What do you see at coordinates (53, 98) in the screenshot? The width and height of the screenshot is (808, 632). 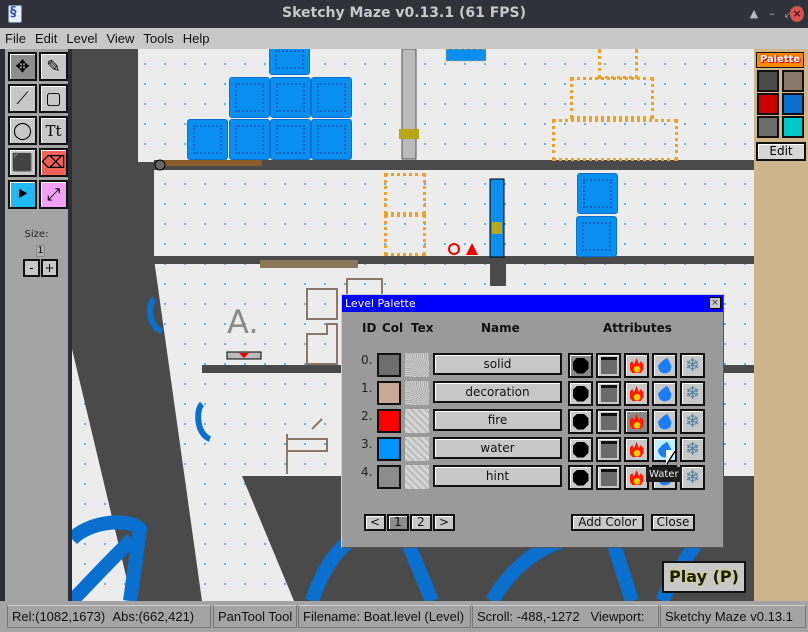 I see `rectangle-tool-button: ▢` at bounding box center [53, 98].